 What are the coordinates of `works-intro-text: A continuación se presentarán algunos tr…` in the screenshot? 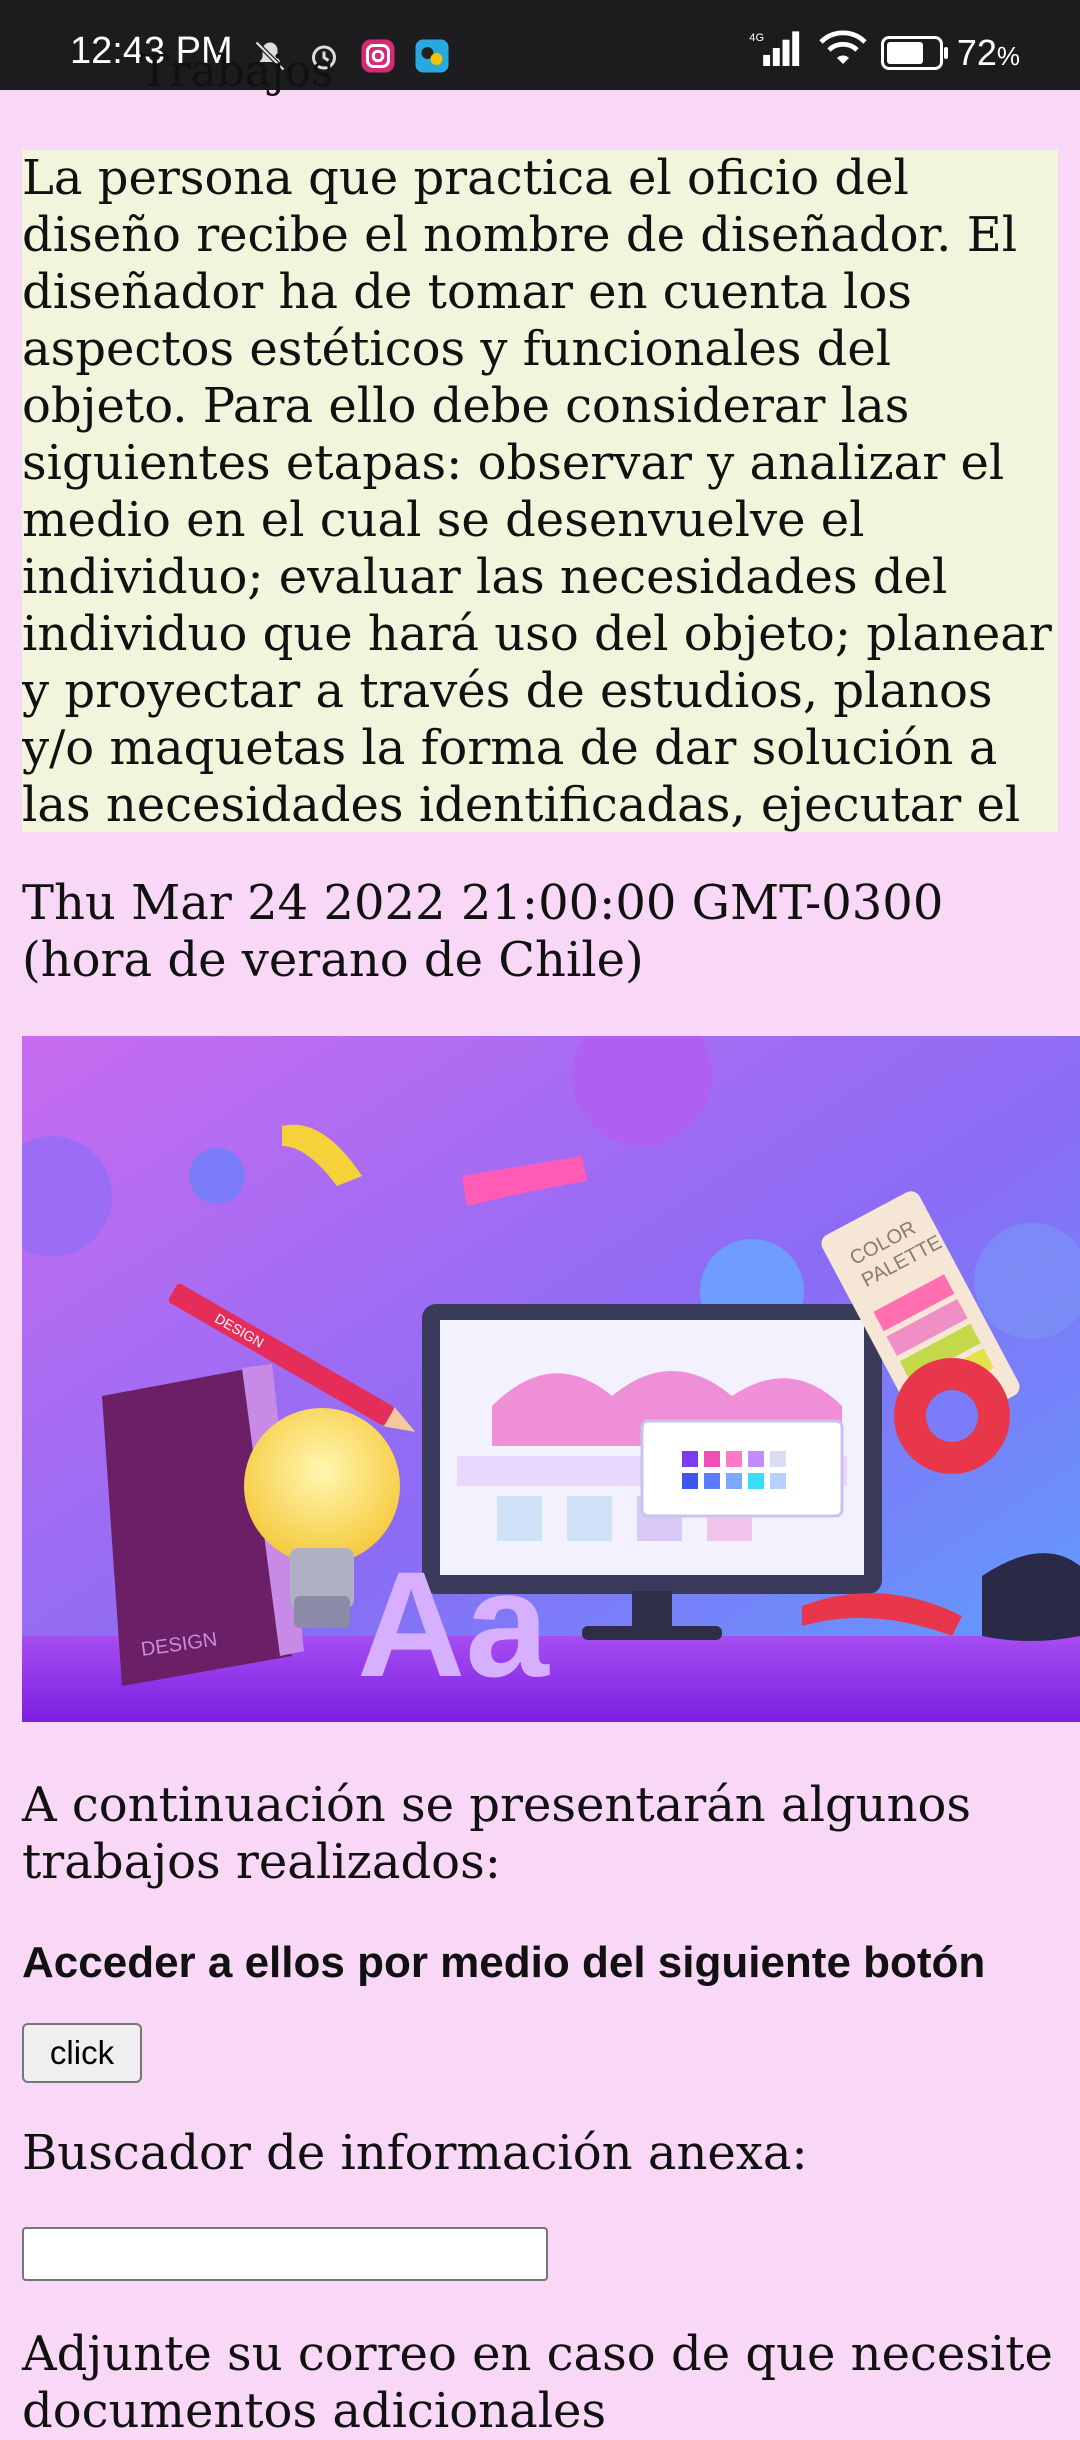 It's located at (497, 1833).